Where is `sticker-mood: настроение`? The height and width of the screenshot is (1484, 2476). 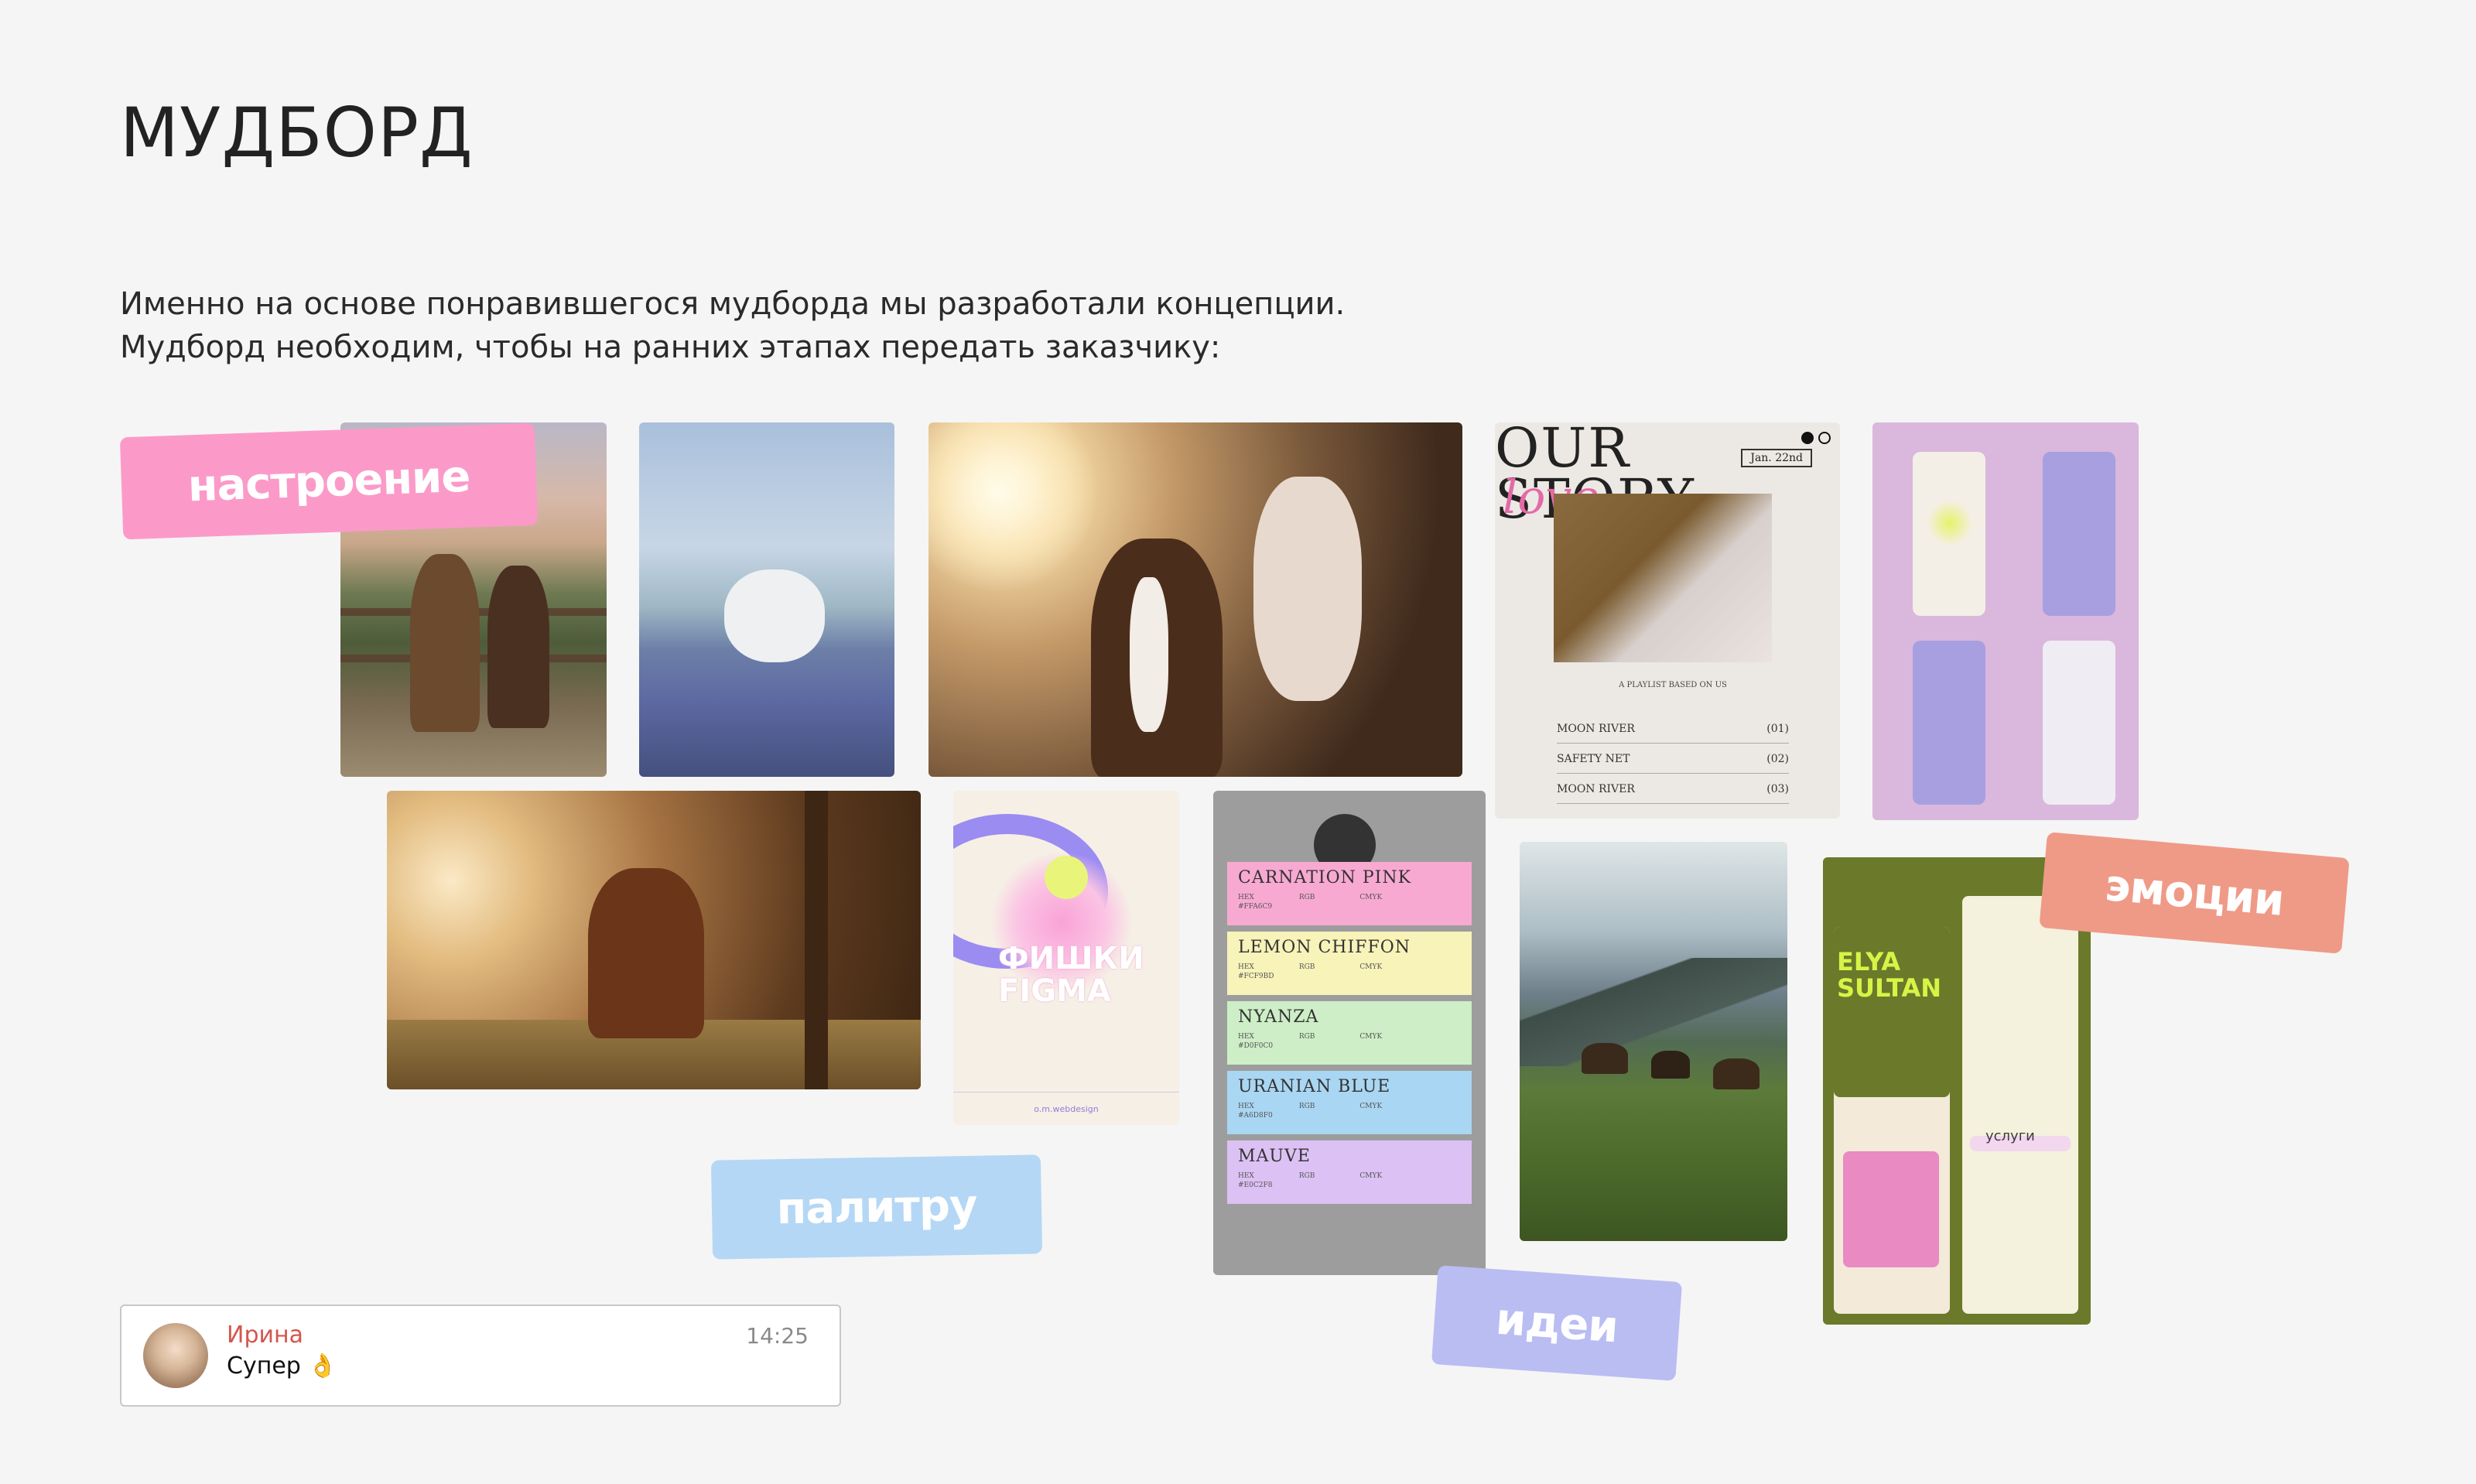 sticker-mood: настроение is located at coordinates (329, 481).